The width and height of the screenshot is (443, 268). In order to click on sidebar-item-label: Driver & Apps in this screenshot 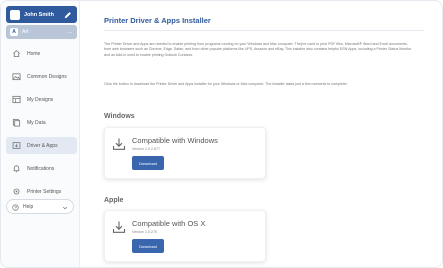, I will do `click(42, 145)`.